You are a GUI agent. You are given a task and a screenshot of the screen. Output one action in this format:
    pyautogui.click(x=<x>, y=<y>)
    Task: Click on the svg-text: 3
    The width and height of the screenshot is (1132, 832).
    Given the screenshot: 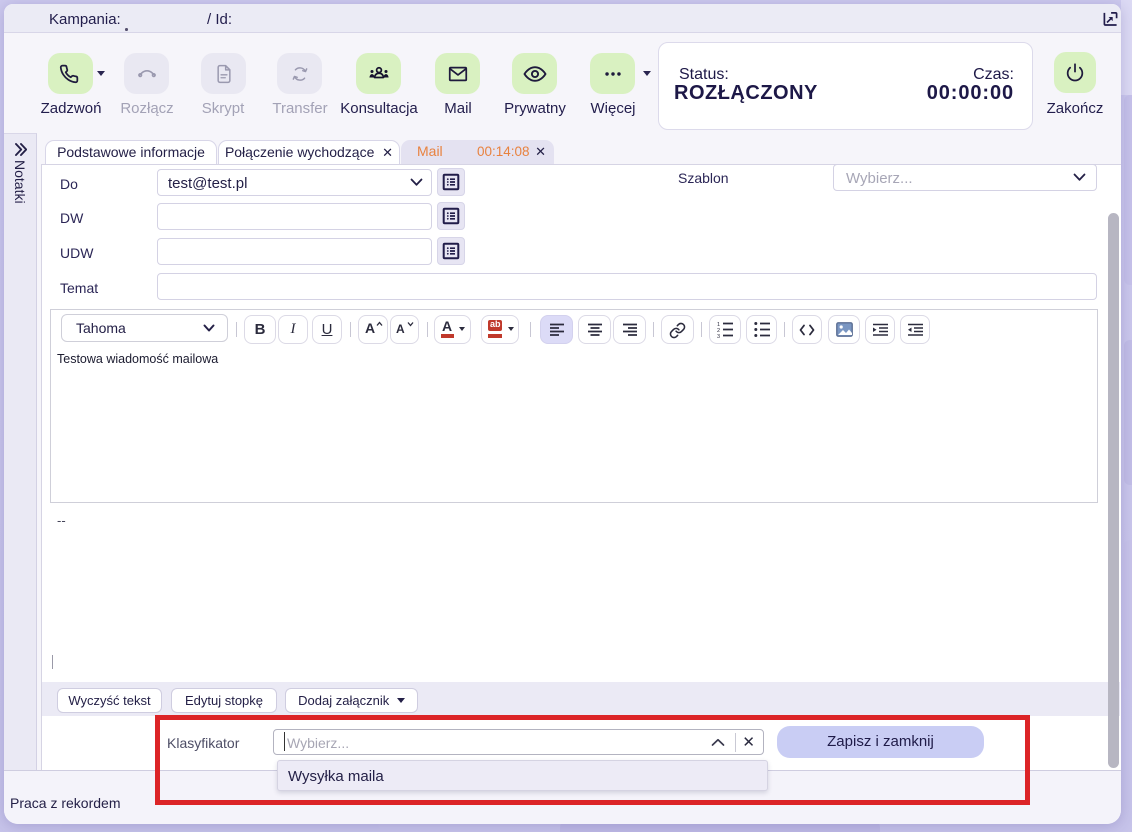 What is the action you would take?
    pyautogui.click(x=718, y=336)
    